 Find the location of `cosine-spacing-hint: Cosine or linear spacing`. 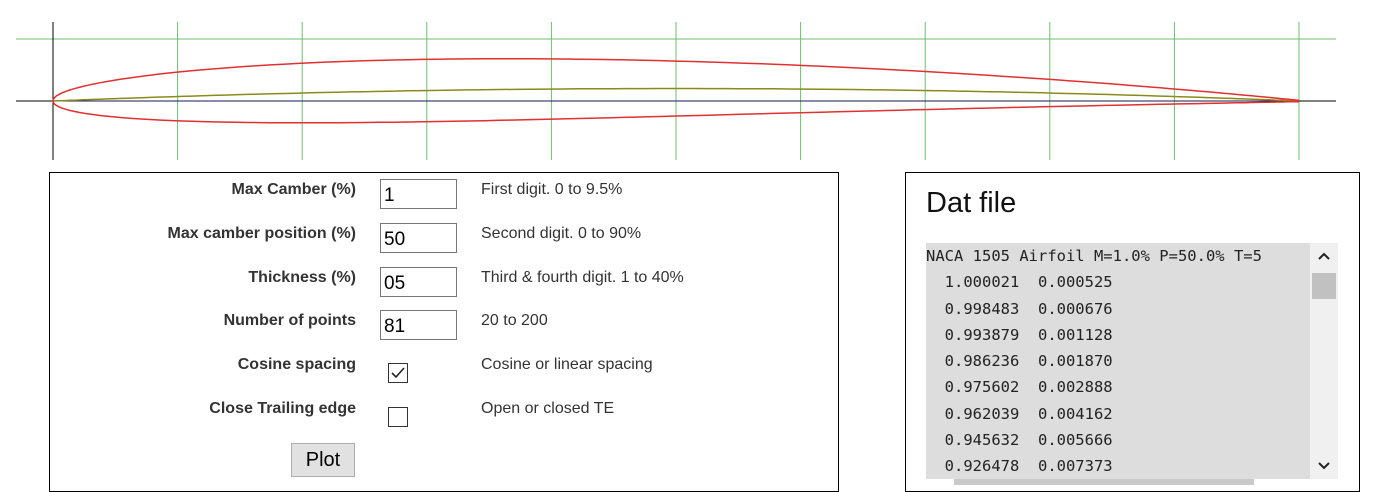

cosine-spacing-hint: Cosine or linear spacing is located at coordinates (567, 364).